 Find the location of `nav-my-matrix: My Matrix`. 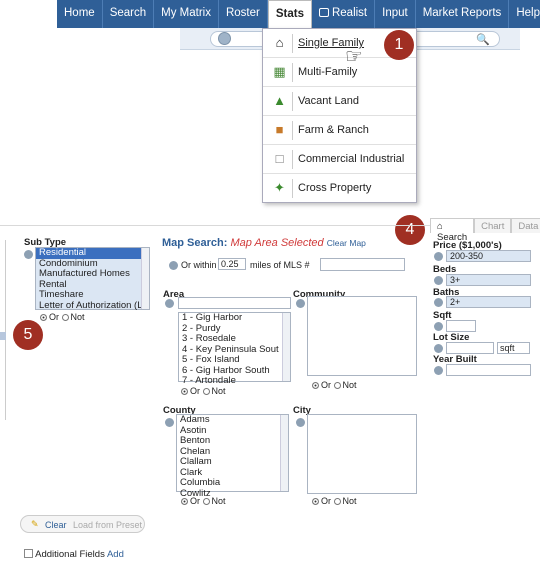

nav-my-matrix: My Matrix is located at coordinates (186, 14).